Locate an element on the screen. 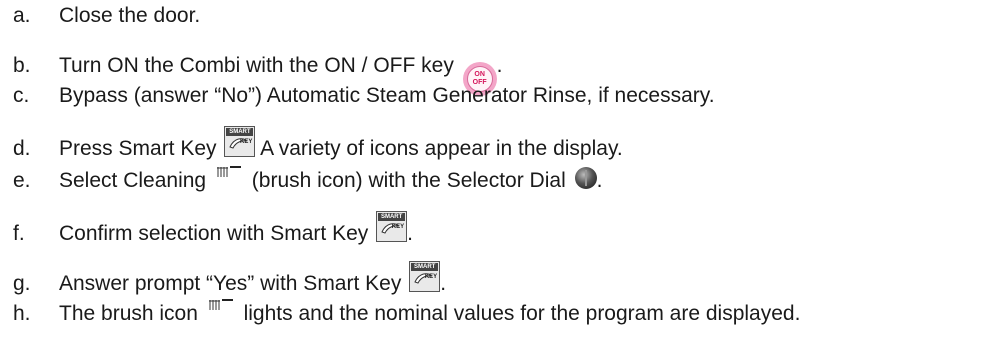 The image size is (997, 341). step-letter: d. is located at coordinates (22, 148).